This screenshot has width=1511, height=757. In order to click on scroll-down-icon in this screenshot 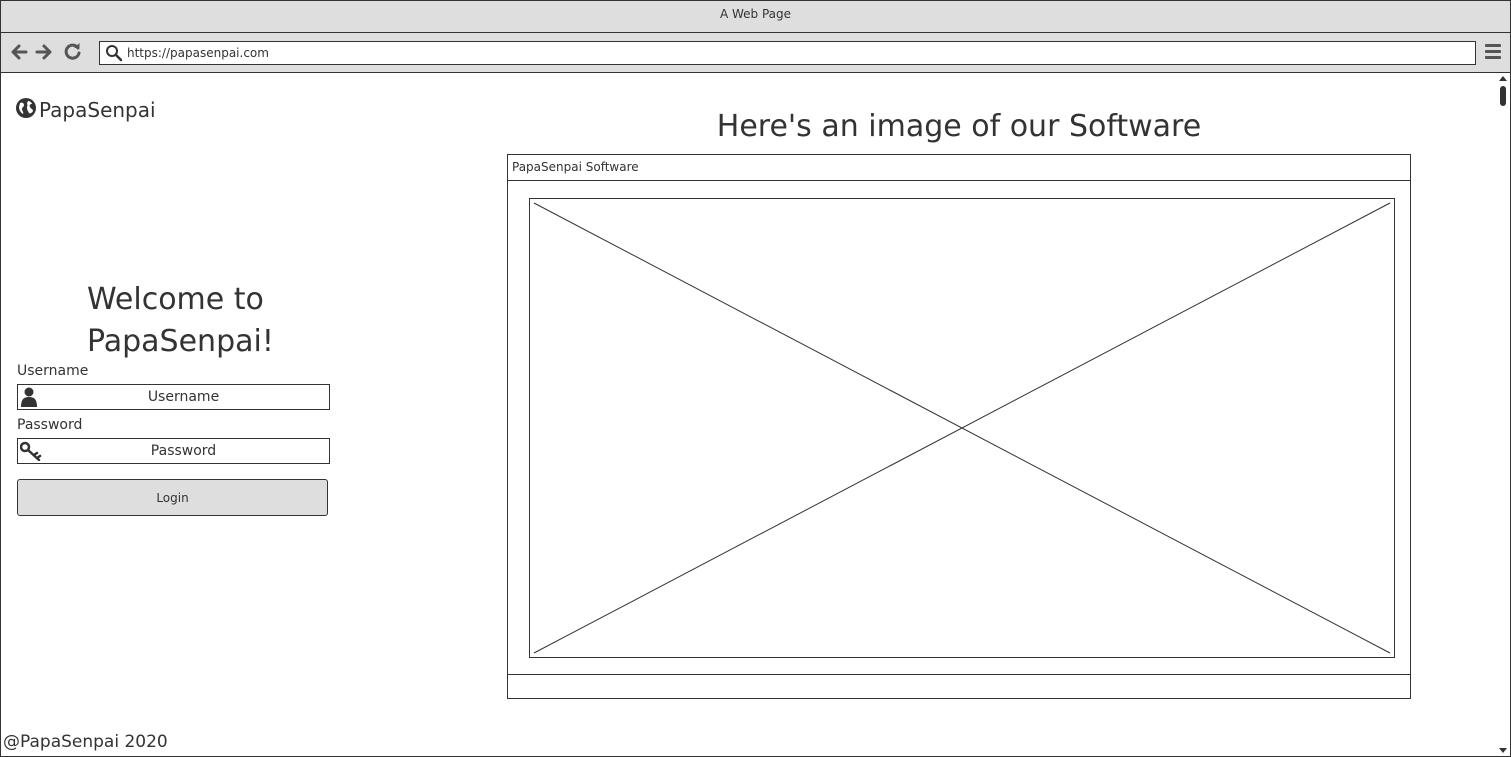, I will do `click(1503, 750)`.